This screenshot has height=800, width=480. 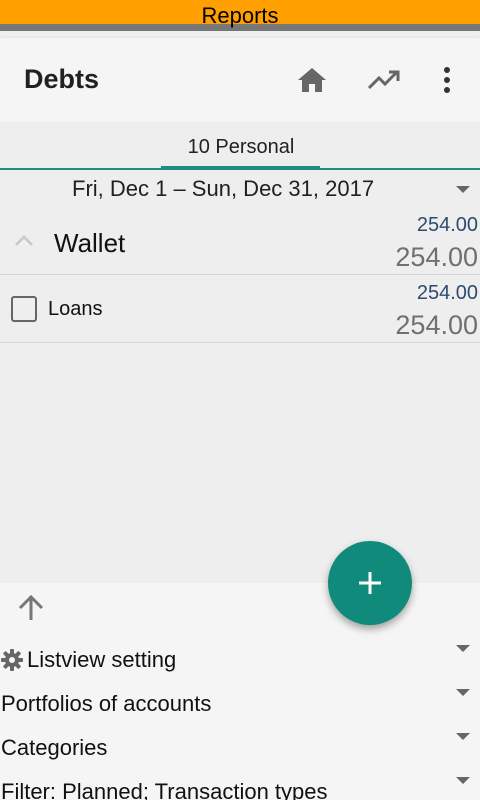 I want to click on date-range-text: Fri, Dec 1 – Sun, Dec 31, 2017, so click(x=223, y=188).